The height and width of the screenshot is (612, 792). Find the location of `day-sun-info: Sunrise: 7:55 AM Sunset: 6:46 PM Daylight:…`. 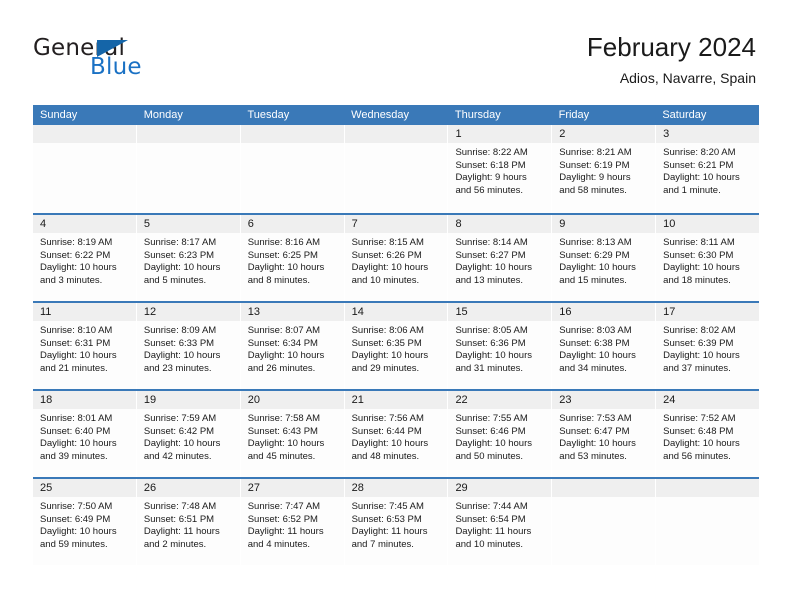

day-sun-info: Sunrise: 7:55 AM Sunset: 6:46 PM Daylight:… is located at coordinates (499, 436).